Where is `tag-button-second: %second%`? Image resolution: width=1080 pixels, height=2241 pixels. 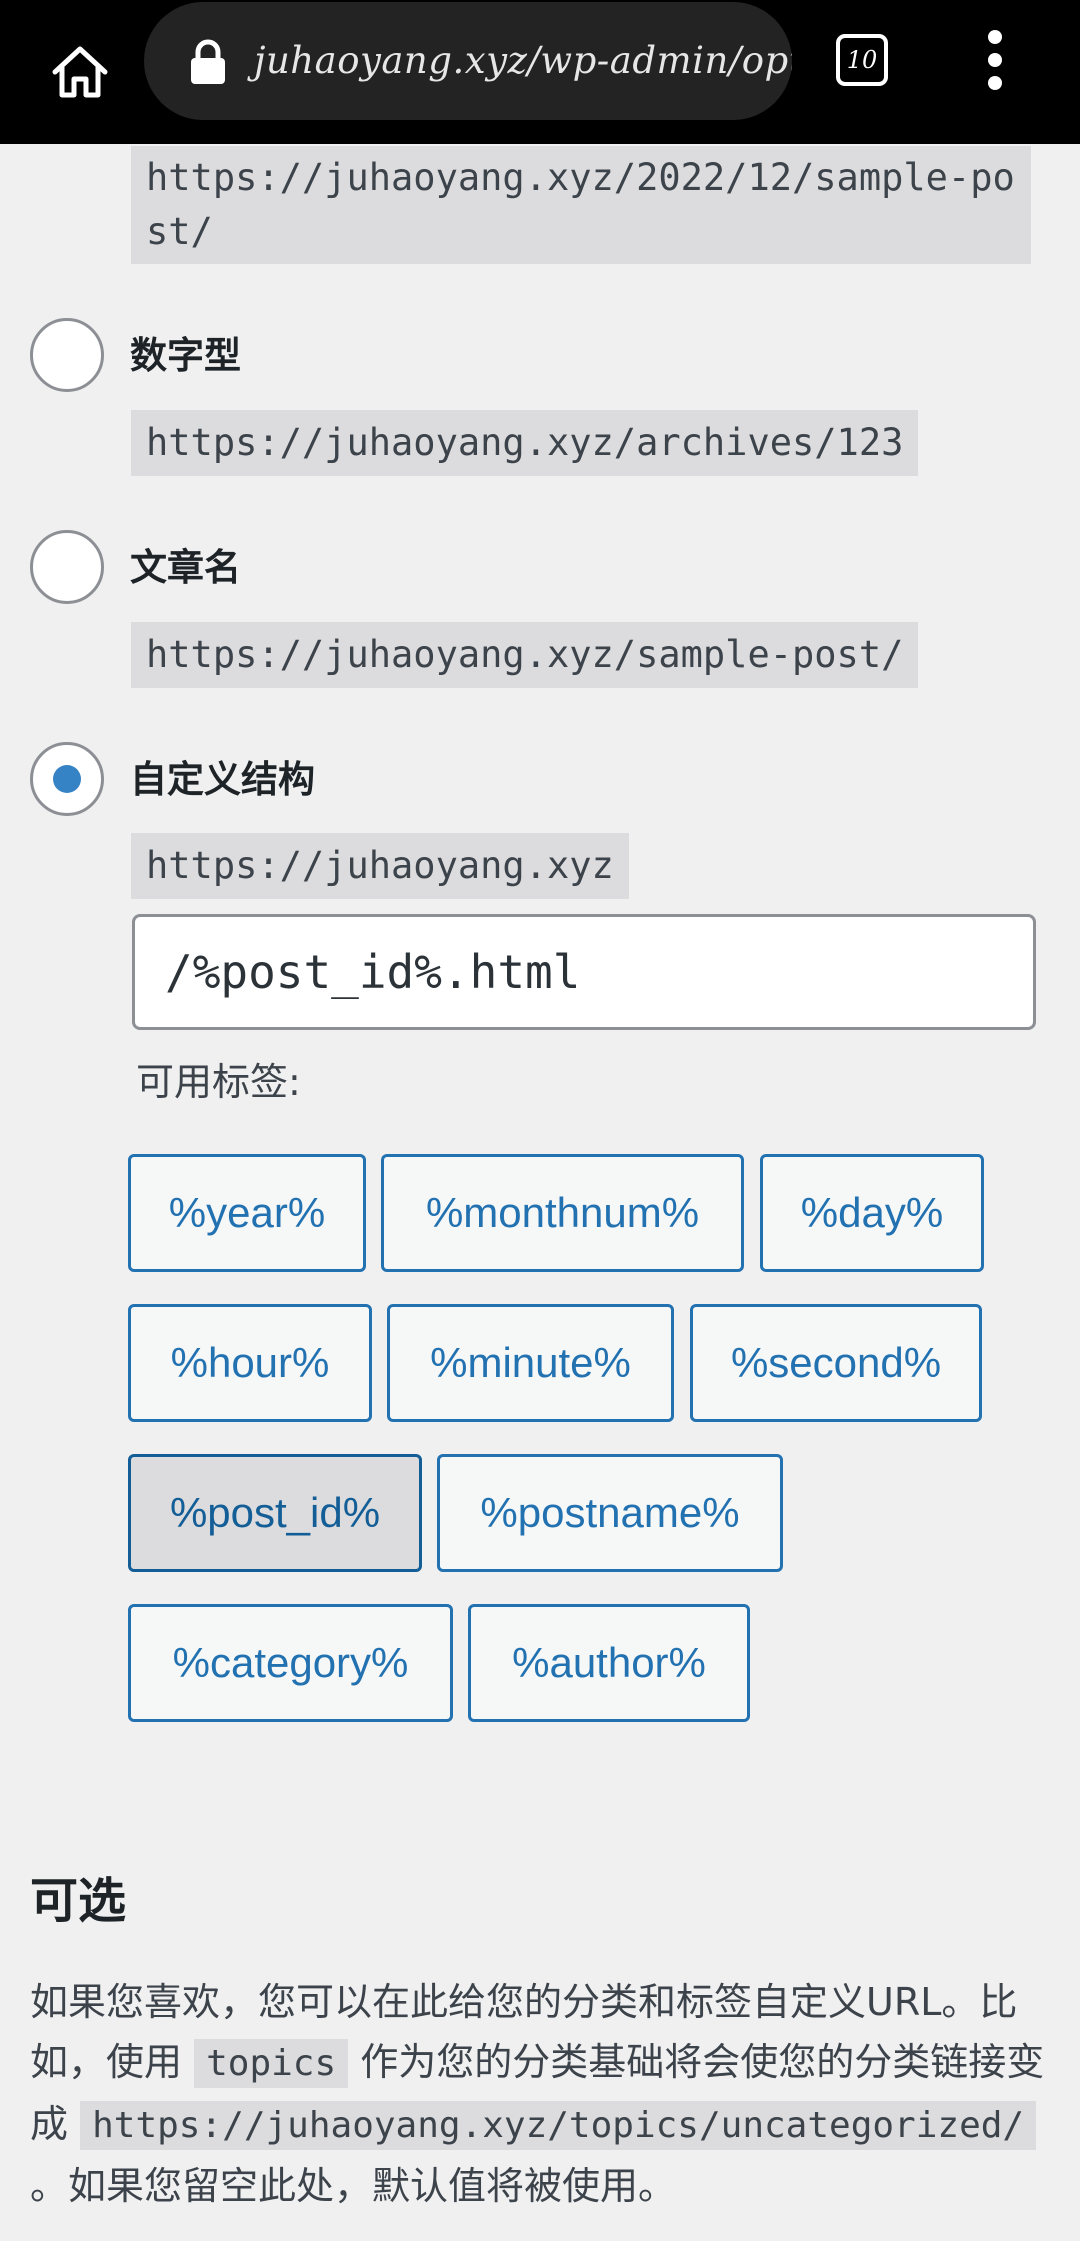 tag-button-second: %second% is located at coordinates (836, 1363).